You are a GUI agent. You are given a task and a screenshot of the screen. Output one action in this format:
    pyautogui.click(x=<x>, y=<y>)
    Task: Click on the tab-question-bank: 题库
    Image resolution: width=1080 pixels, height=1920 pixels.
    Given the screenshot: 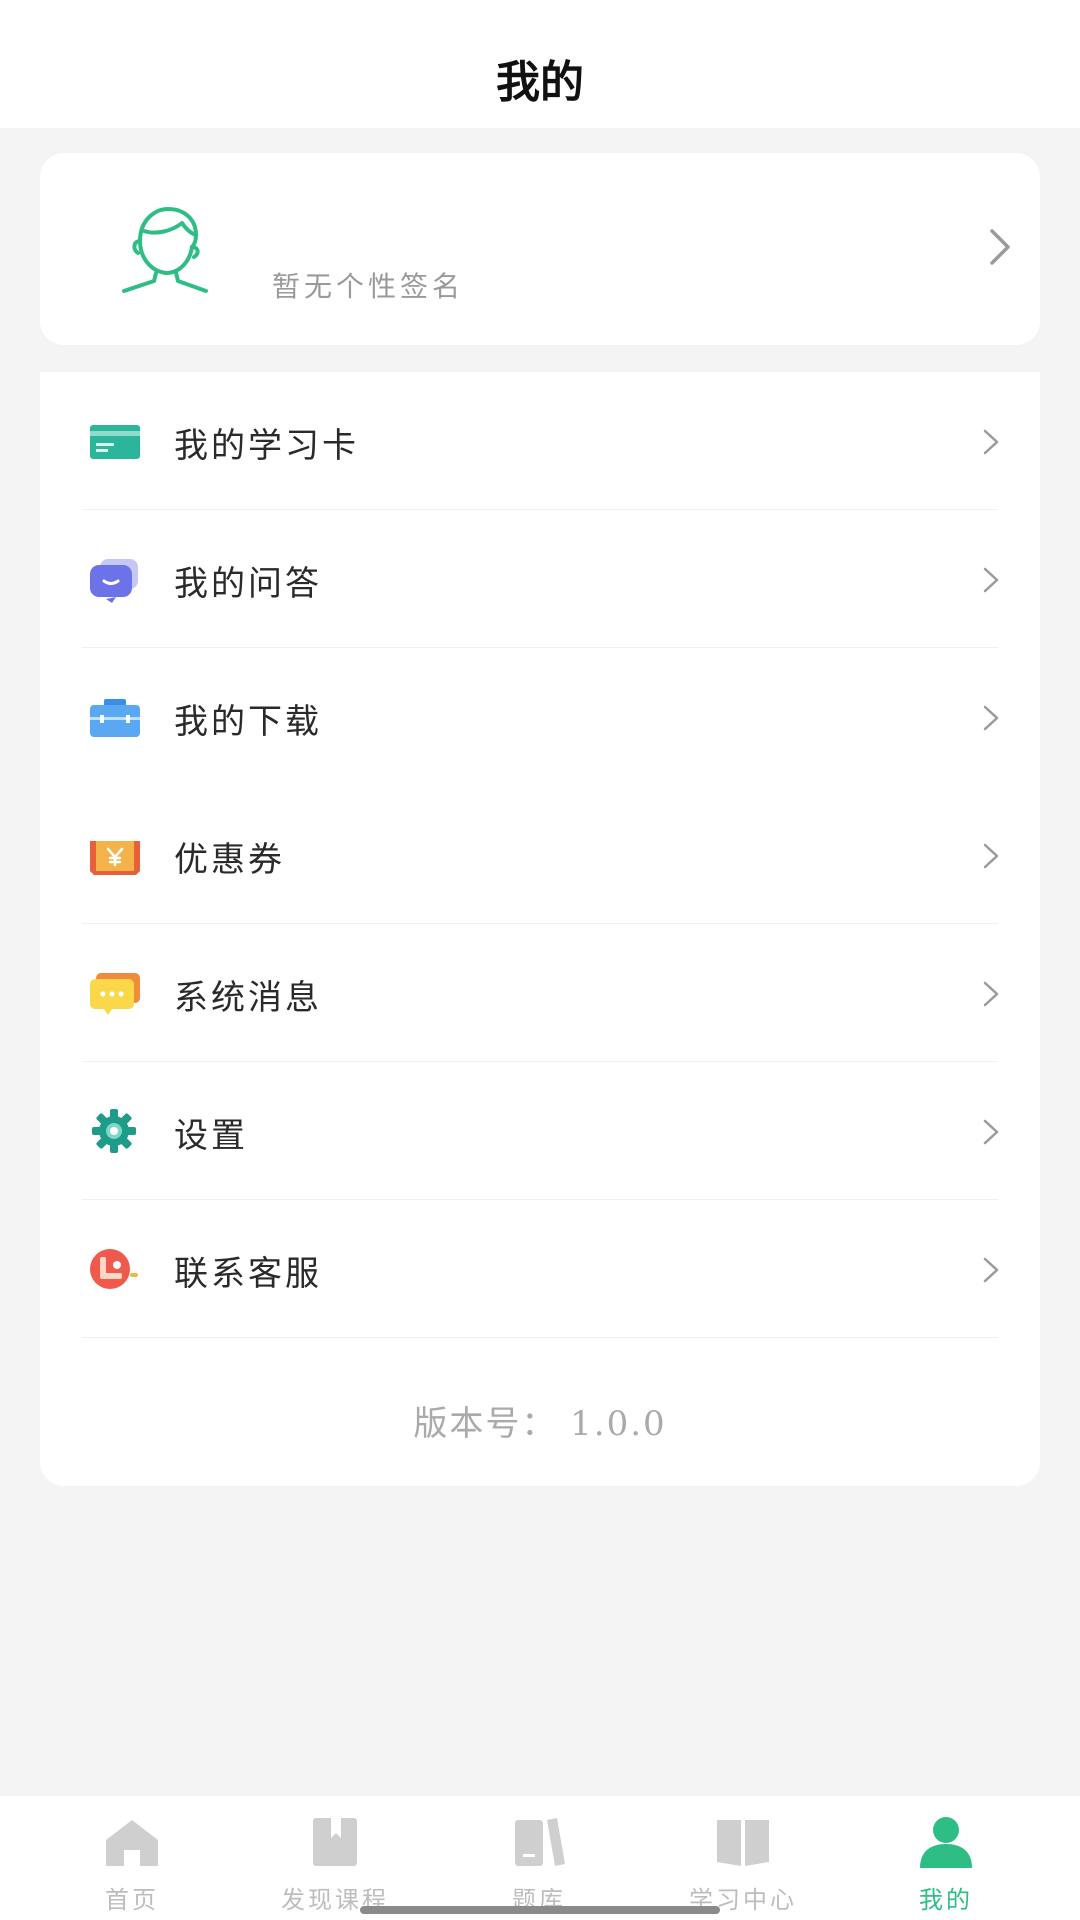 What is the action you would take?
    pyautogui.click(x=539, y=1858)
    